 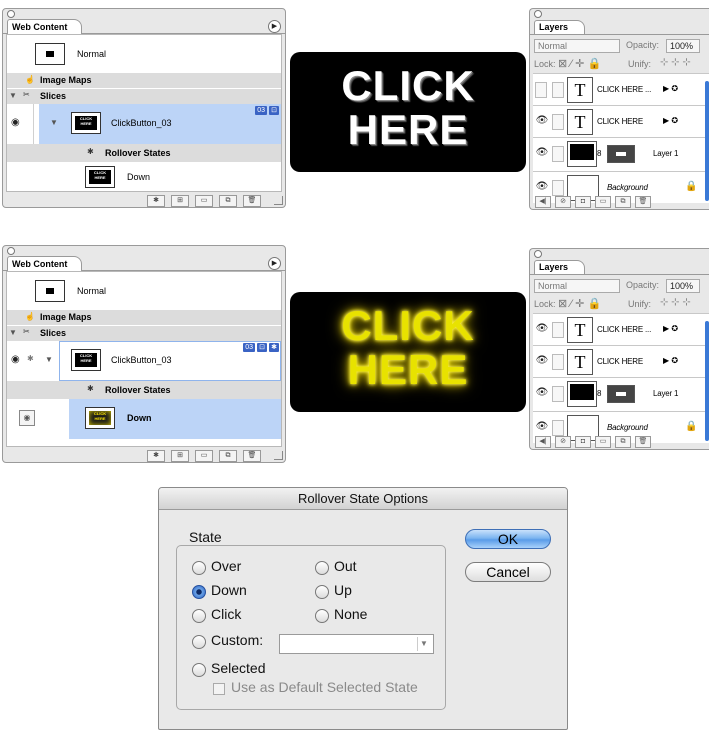 What do you see at coordinates (144, 178) in the screenshot?
I see `down-state-row: CLICK HERE Down` at bounding box center [144, 178].